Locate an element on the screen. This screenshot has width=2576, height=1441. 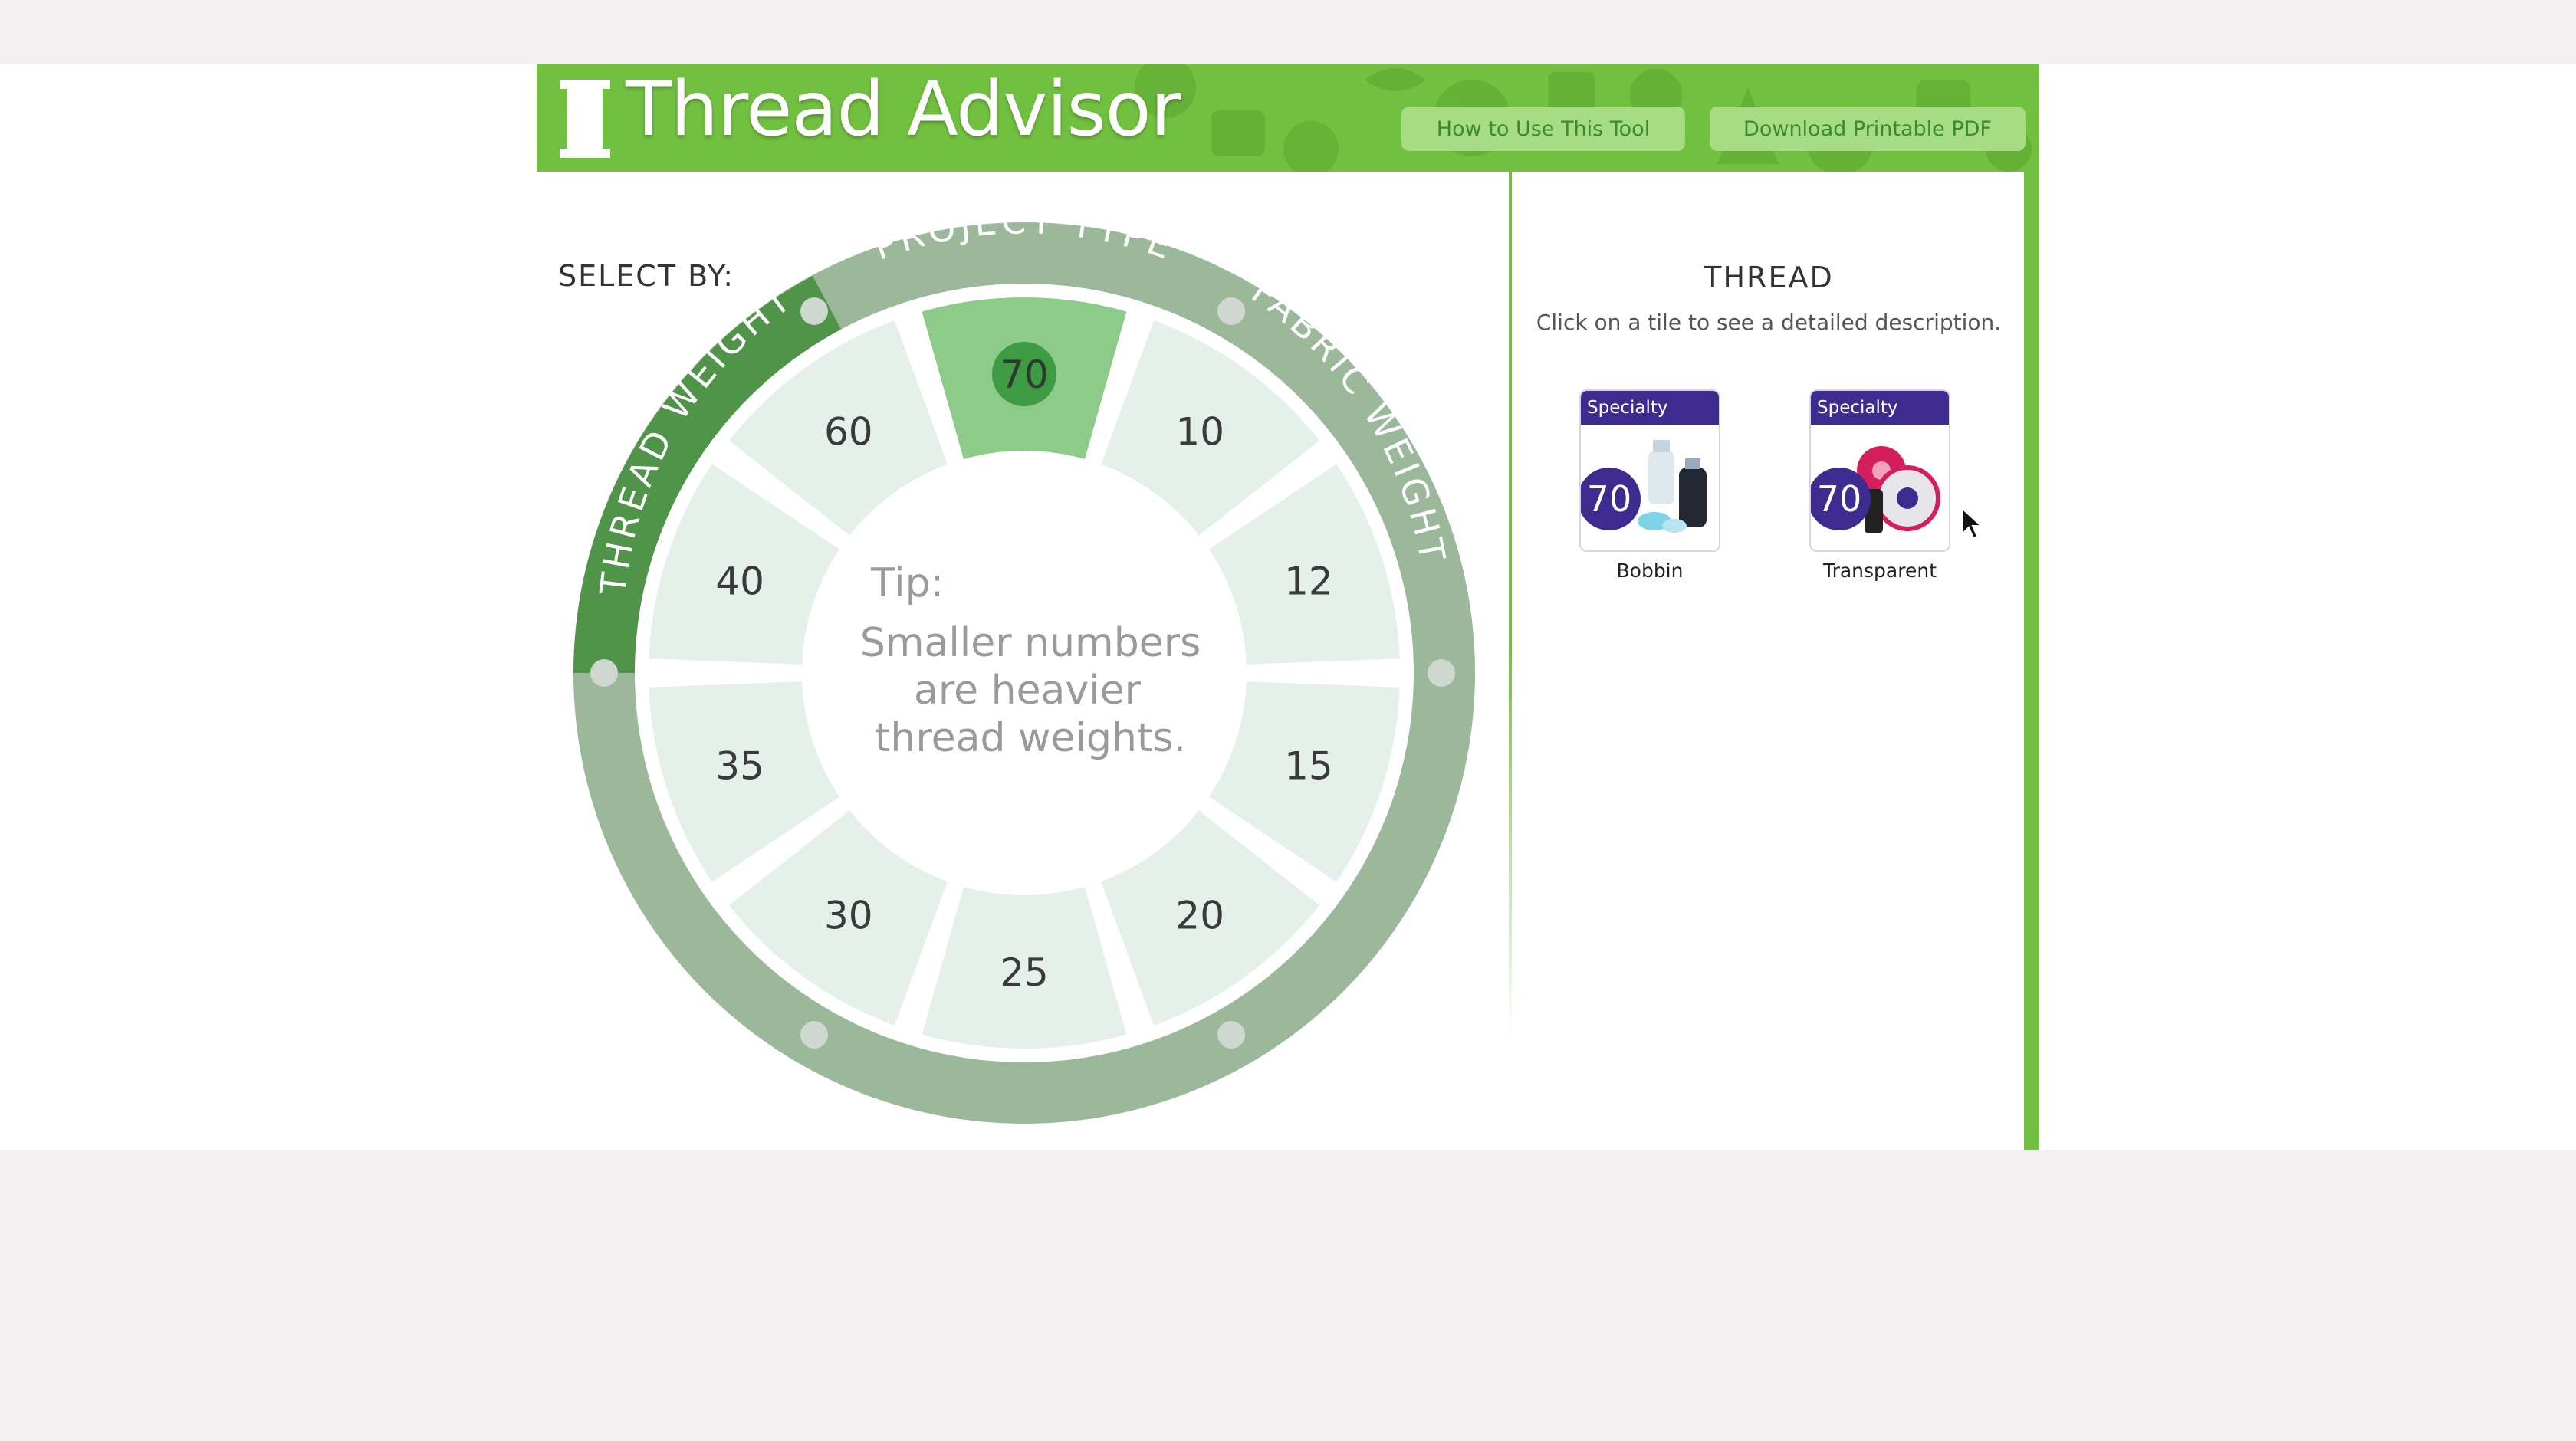
weight-label-40: 40 is located at coordinates (740, 581).